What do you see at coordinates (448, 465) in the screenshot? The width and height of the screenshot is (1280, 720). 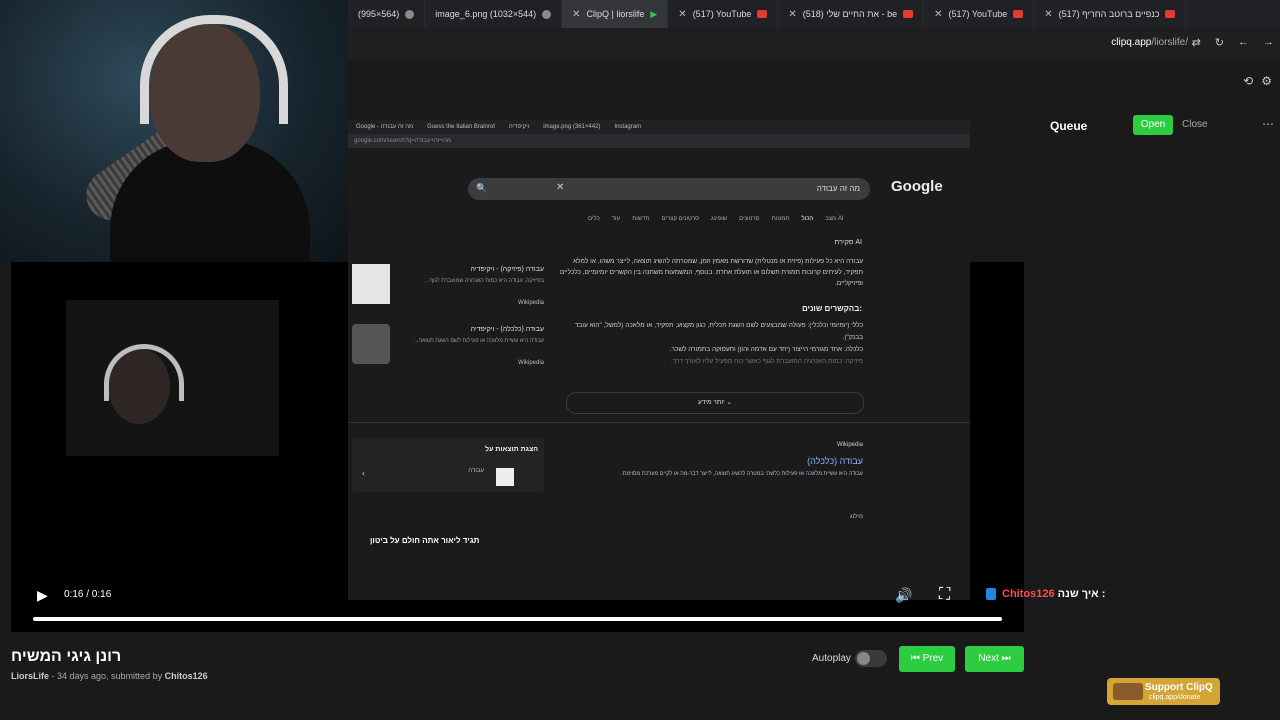 I see `results-header-card: הצגת תוצאות על עבודה ‹` at bounding box center [448, 465].